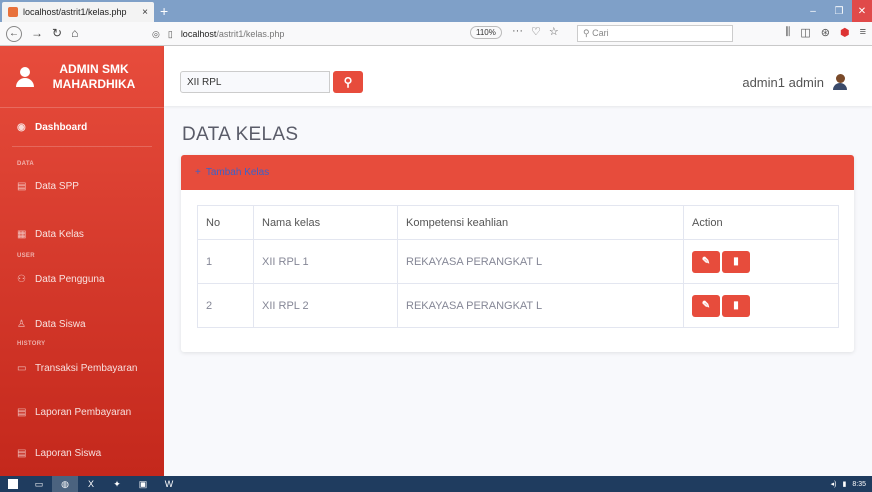 Image resolution: width=872 pixels, height=492 pixels. What do you see at coordinates (536, 31) in the screenshot?
I see `pocket-icon: ♡` at bounding box center [536, 31].